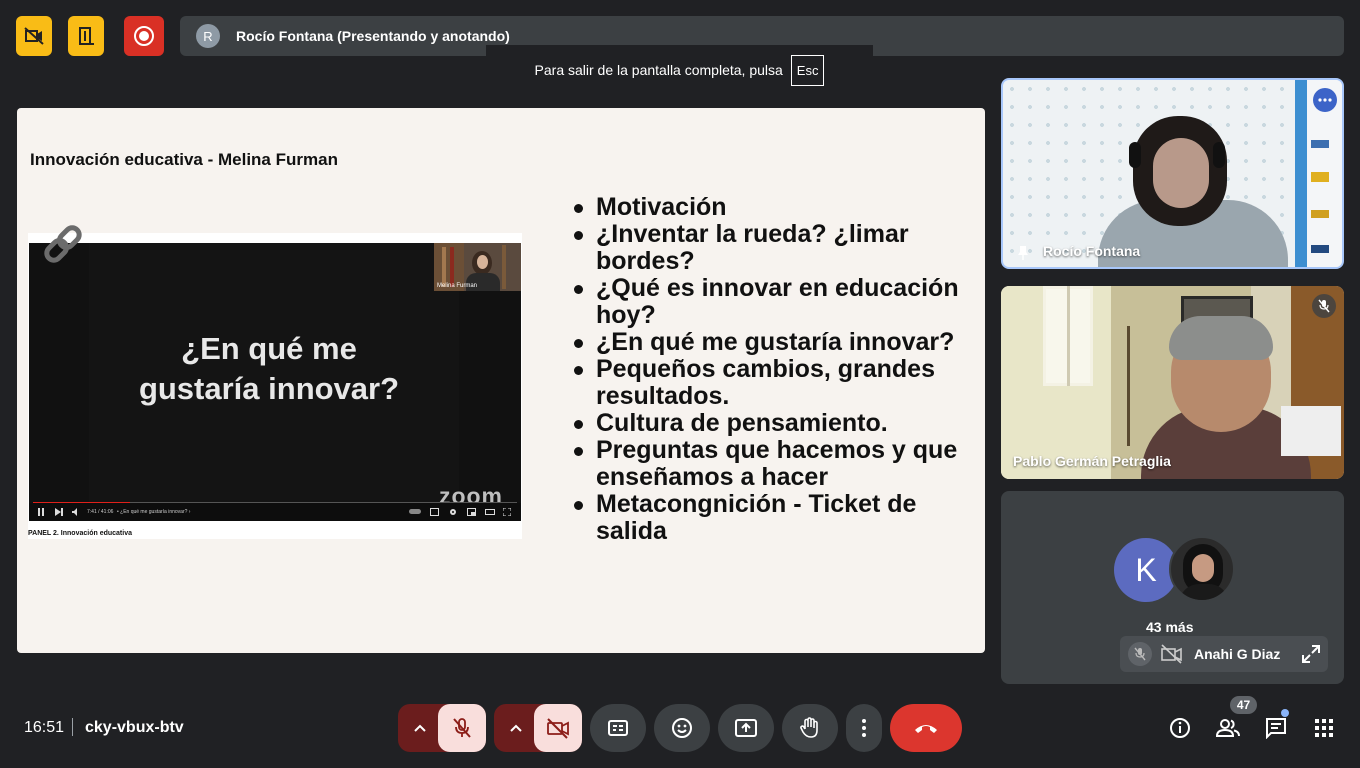 The image size is (1360, 768). I want to click on more-participants-count: 43 más, so click(1170, 627).